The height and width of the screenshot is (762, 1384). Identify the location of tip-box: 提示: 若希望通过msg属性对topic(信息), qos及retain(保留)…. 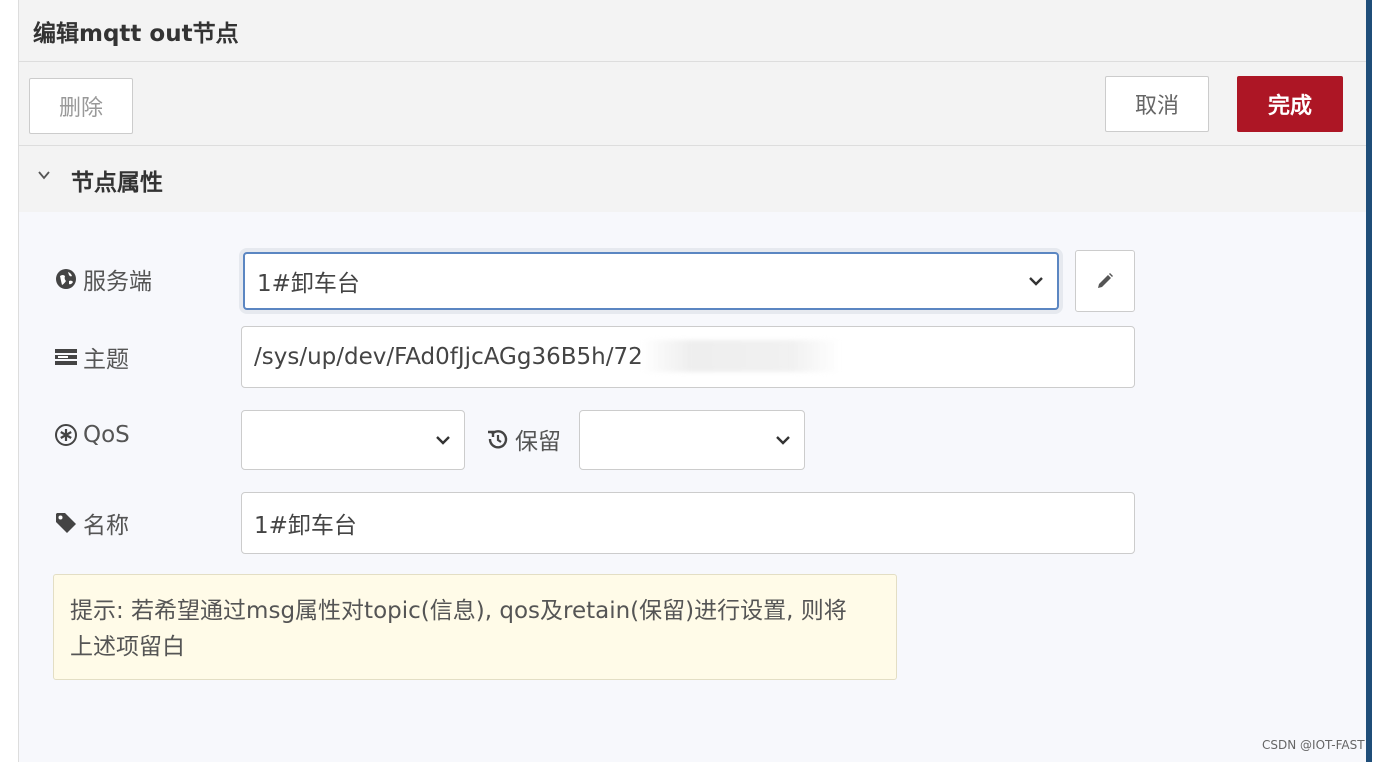
(475, 627).